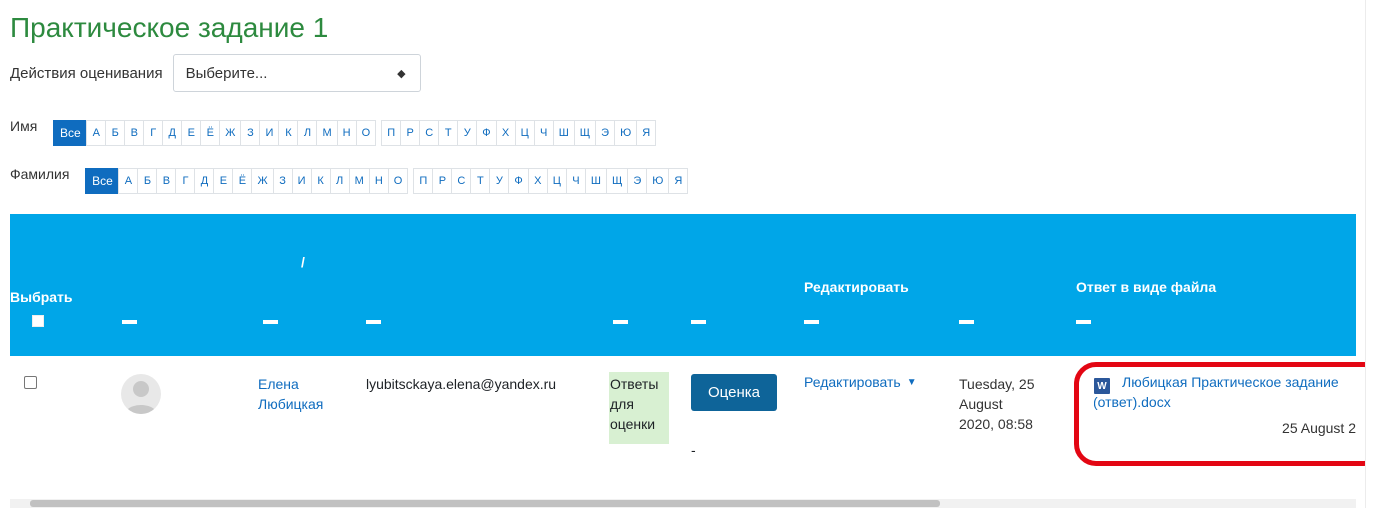  What do you see at coordinates (398, 181) in the screenshot?
I see `last-name-initial: О` at bounding box center [398, 181].